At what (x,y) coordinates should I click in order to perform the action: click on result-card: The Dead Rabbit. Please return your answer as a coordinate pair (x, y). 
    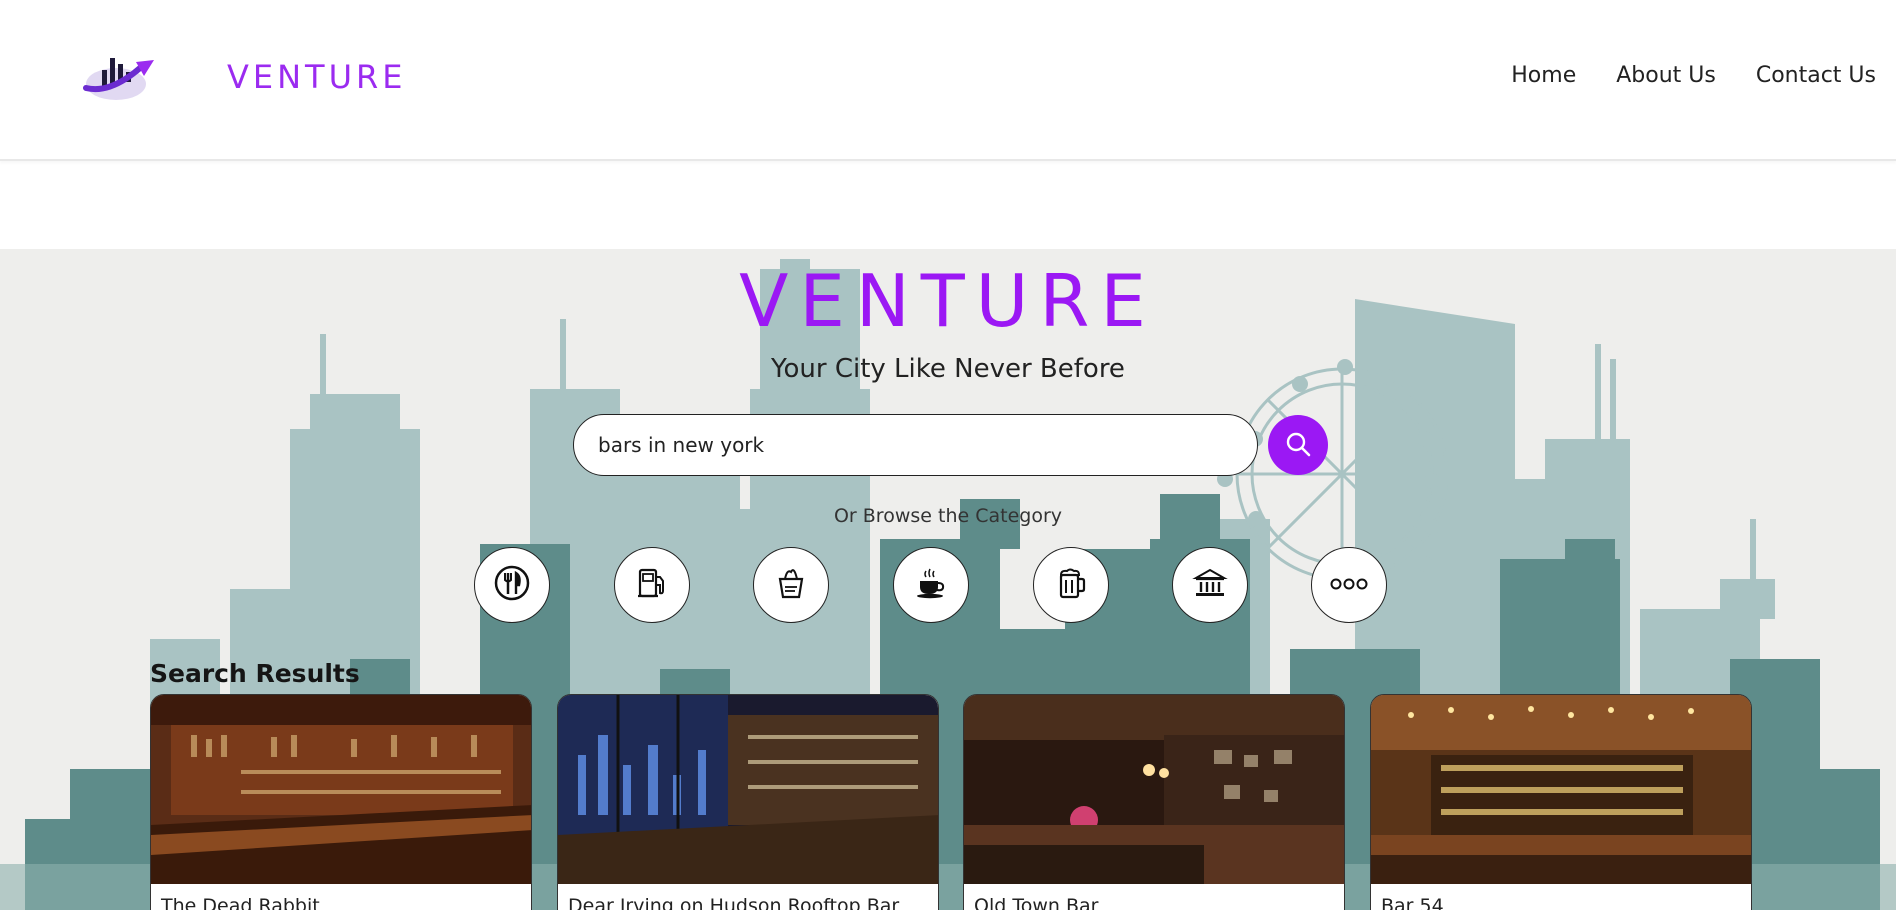
    Looking at the image, I should click on (341, 802).